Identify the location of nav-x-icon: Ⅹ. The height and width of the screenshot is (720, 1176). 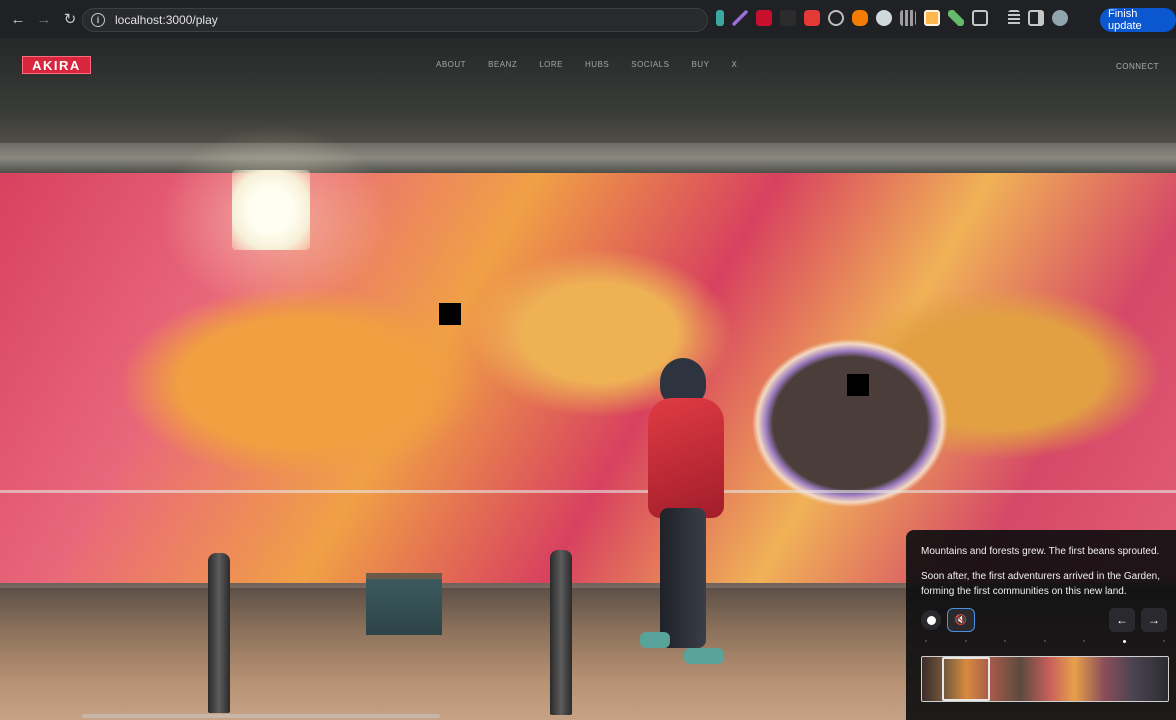
(734, 64).